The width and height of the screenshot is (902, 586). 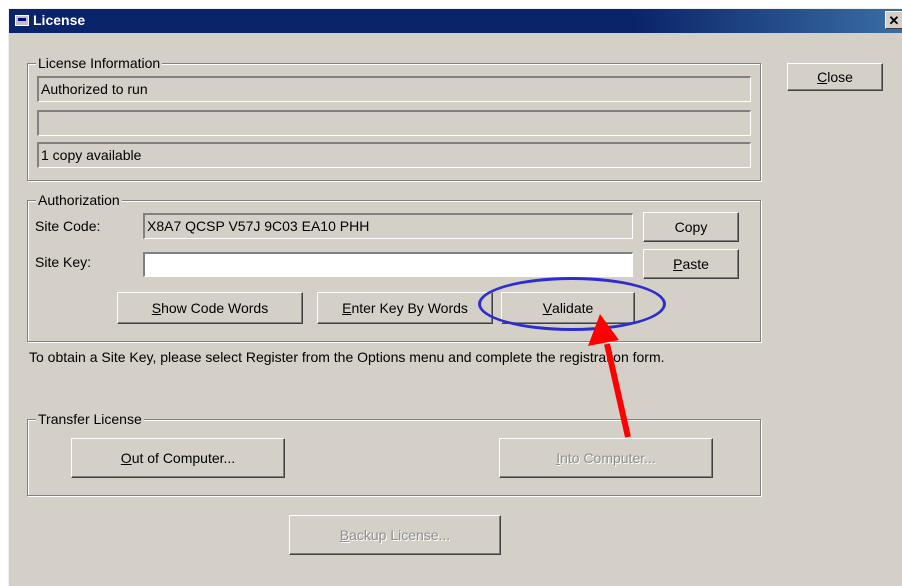 What do you see at coordinates (617, 390) in the screenshot?
I see `red-arrow-shaft` at bounding box center [617, 390].